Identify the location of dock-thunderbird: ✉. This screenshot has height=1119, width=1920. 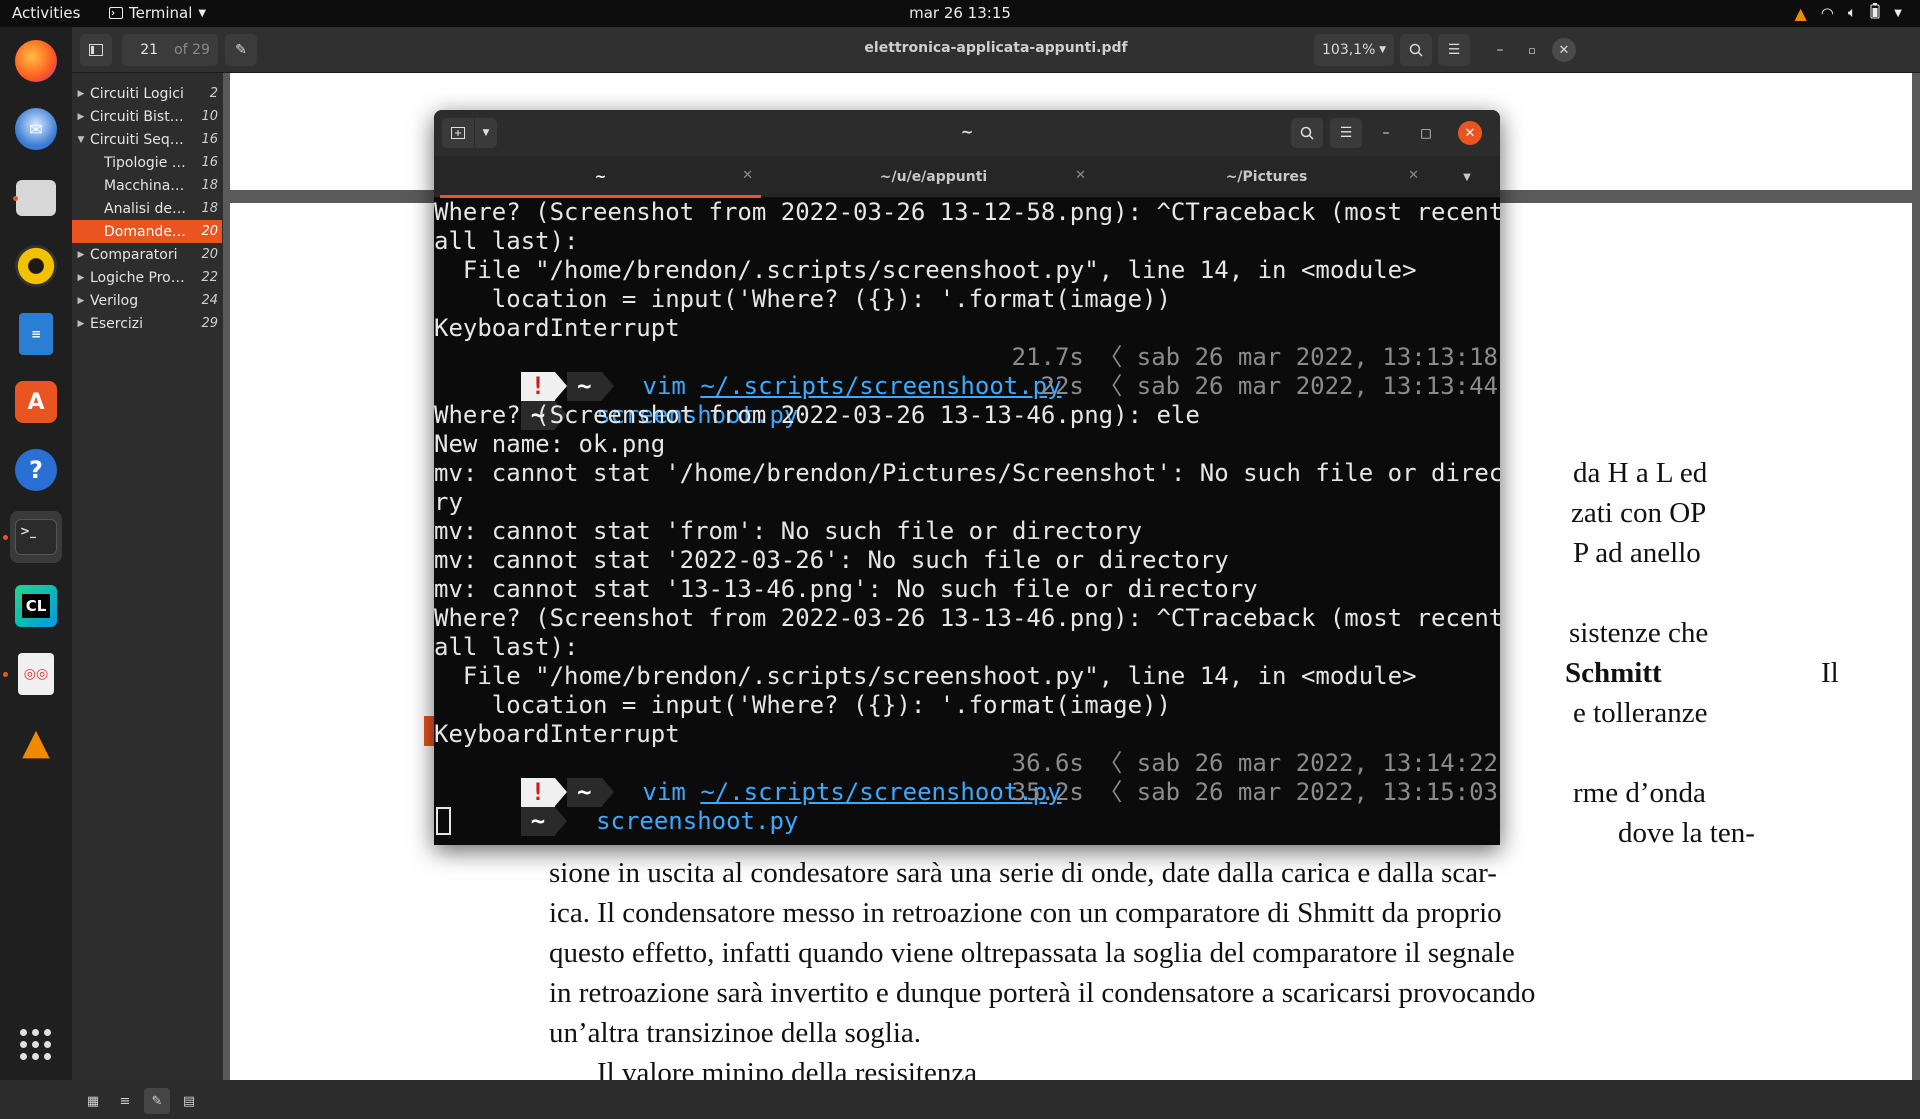
(36, 129).